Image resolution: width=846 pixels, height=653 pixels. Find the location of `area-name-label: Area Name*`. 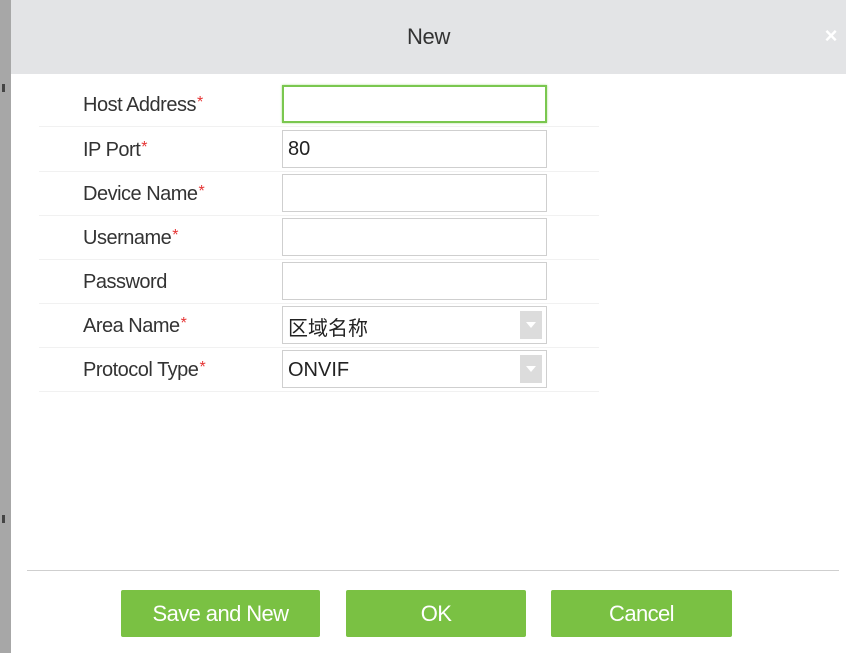

area-name-label: Area Name* is located at coordinates (135, 326).